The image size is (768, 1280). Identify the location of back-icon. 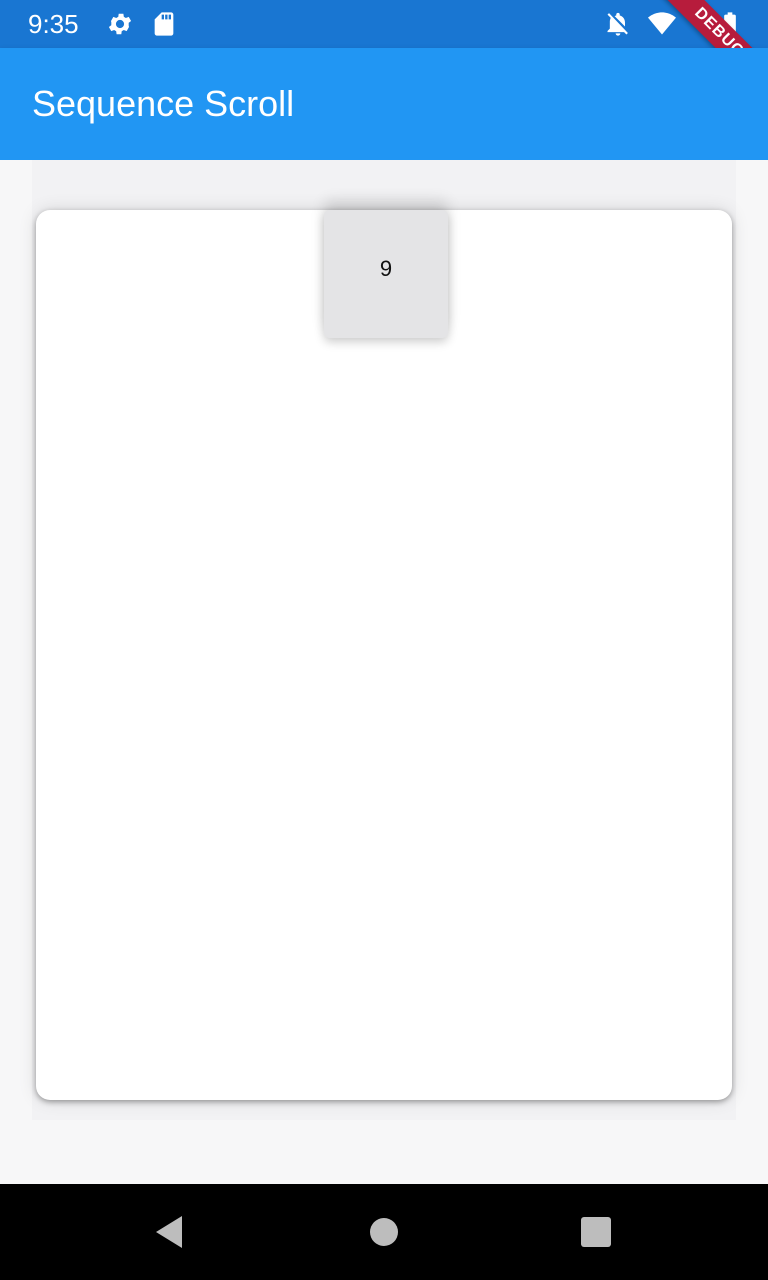
(170, 1232).